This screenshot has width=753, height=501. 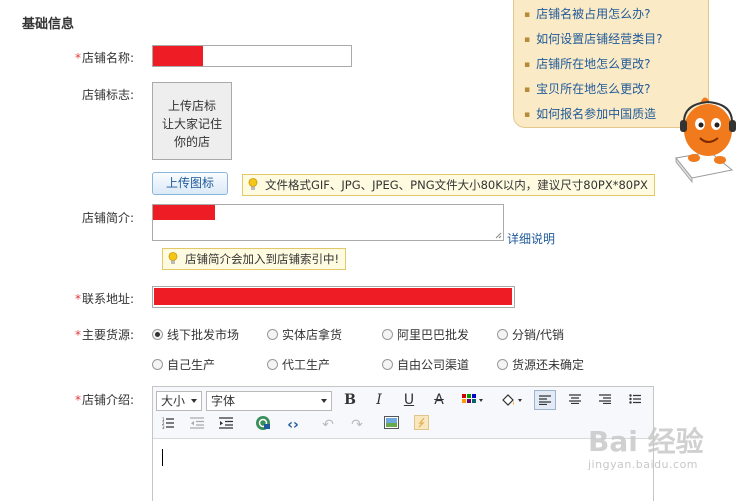 I want to click on strikethrough-icon: A, so click(x=439, y=400).